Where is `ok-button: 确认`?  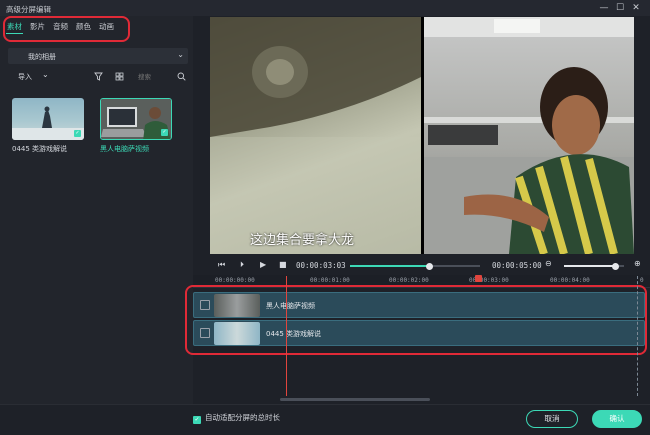 ok-button: 确认 is located at coordinates (617, 419).